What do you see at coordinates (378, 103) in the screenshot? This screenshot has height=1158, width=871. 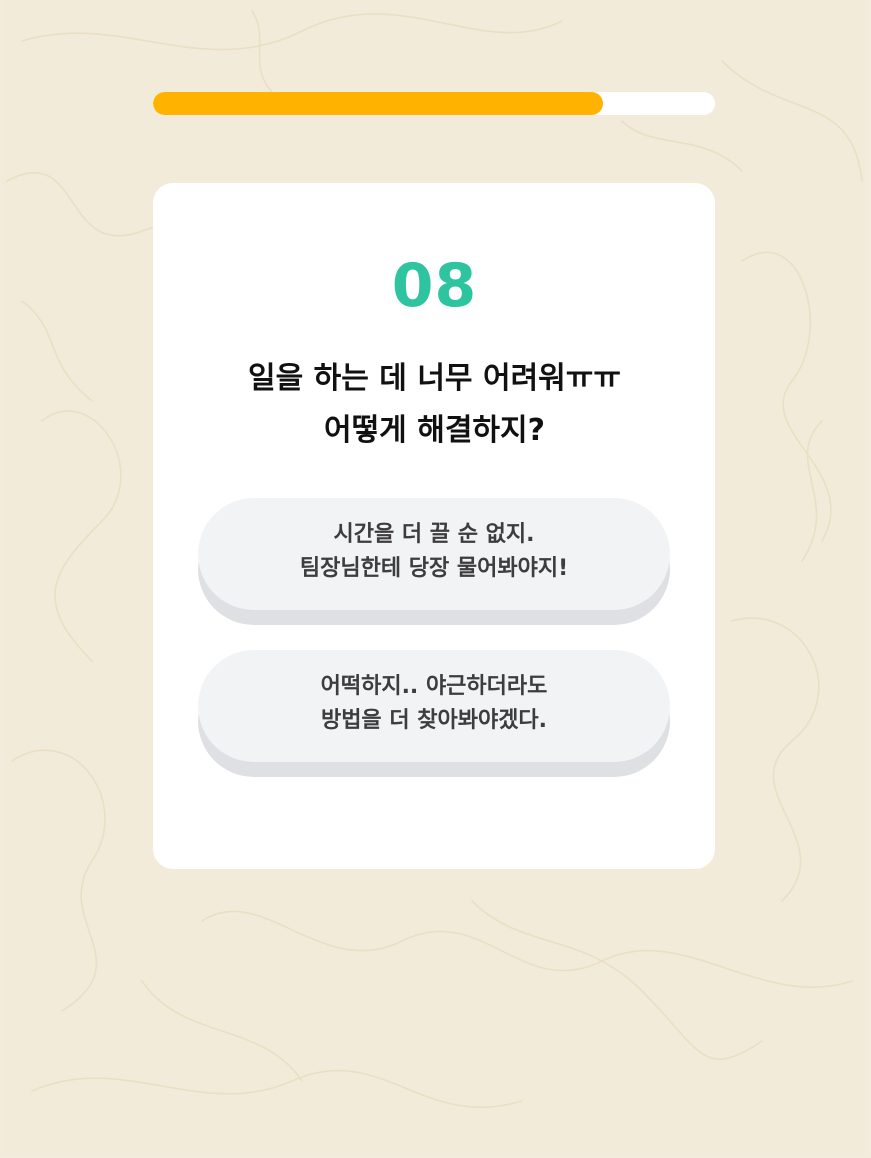 I see `progress-bar-fill` at bounding box center [378, 103].